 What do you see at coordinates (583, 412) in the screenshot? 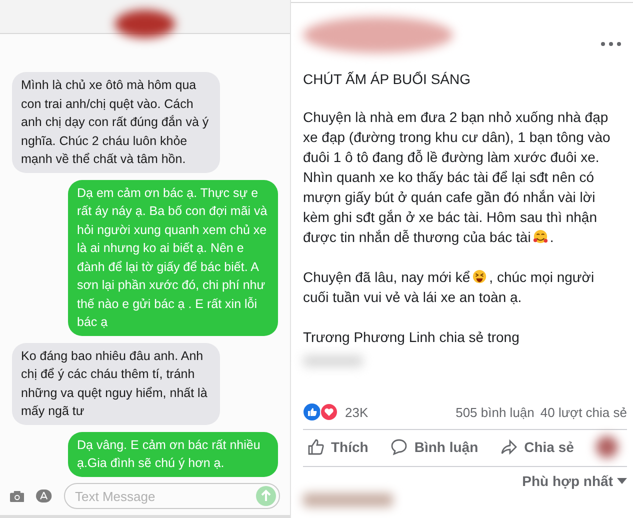
I see `share-count: 40 lượt chia sẻ` at bounding box center [583, 412].